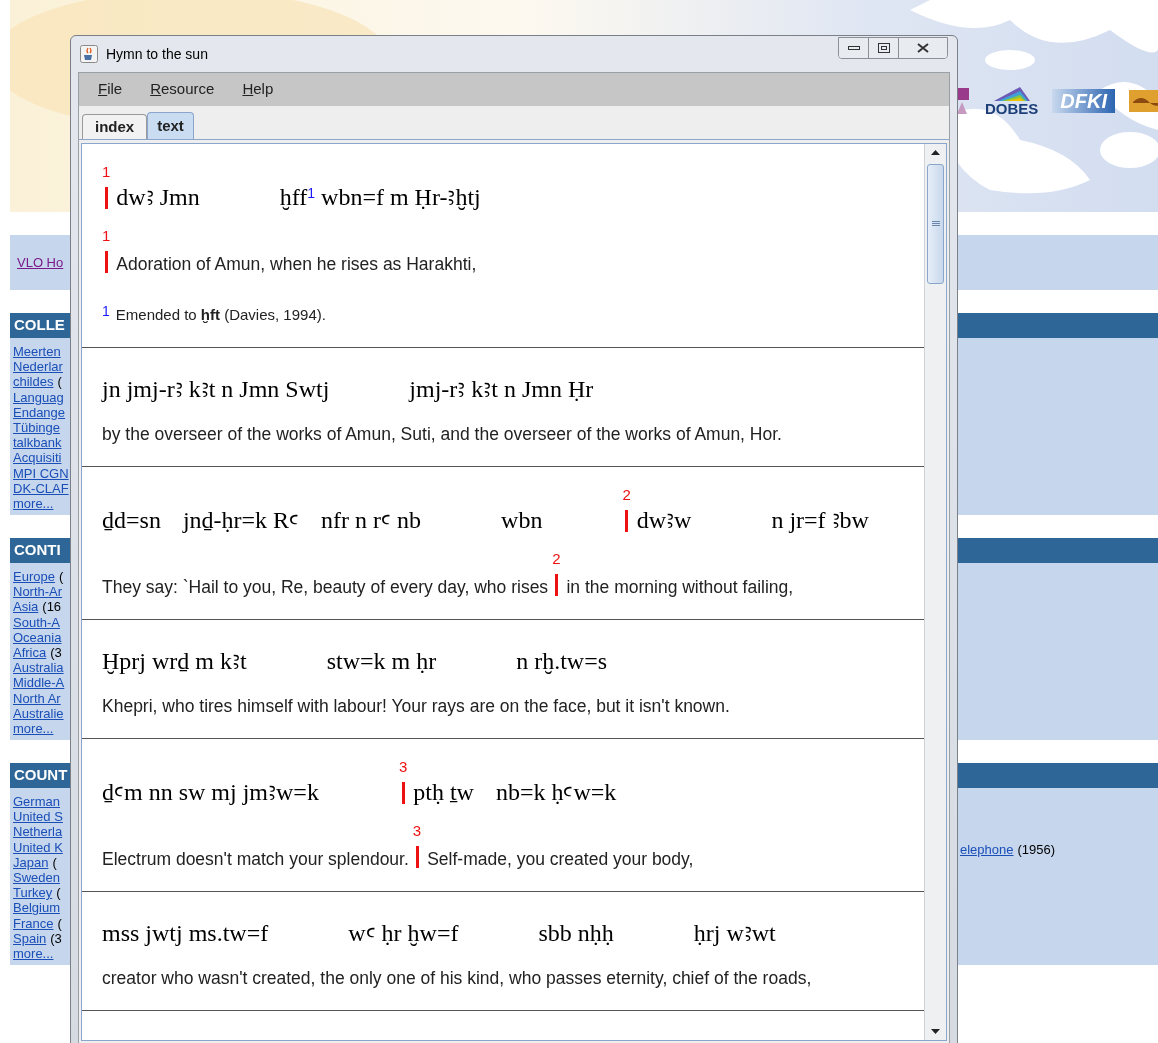 The height and width of the screenshot is (1043, 1158). I want to click on sidebar-link: German, so click(36, 802).